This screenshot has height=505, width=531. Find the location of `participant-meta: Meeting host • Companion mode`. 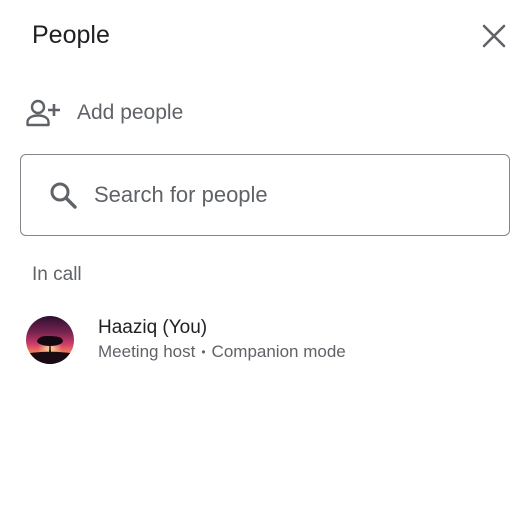

participant-meta: Meeting host • Companion mode is located at coordinates (222, 352).